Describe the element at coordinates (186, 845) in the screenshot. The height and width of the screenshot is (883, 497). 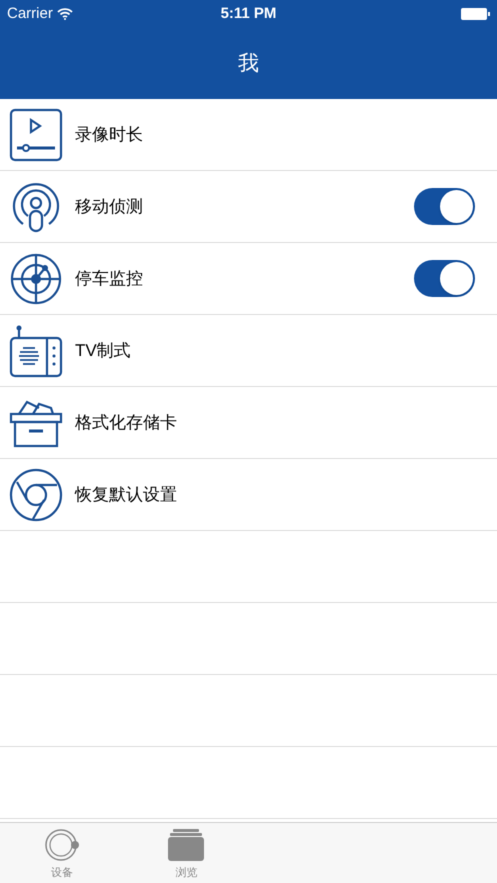
I see `folder-stack-icon` at that location.